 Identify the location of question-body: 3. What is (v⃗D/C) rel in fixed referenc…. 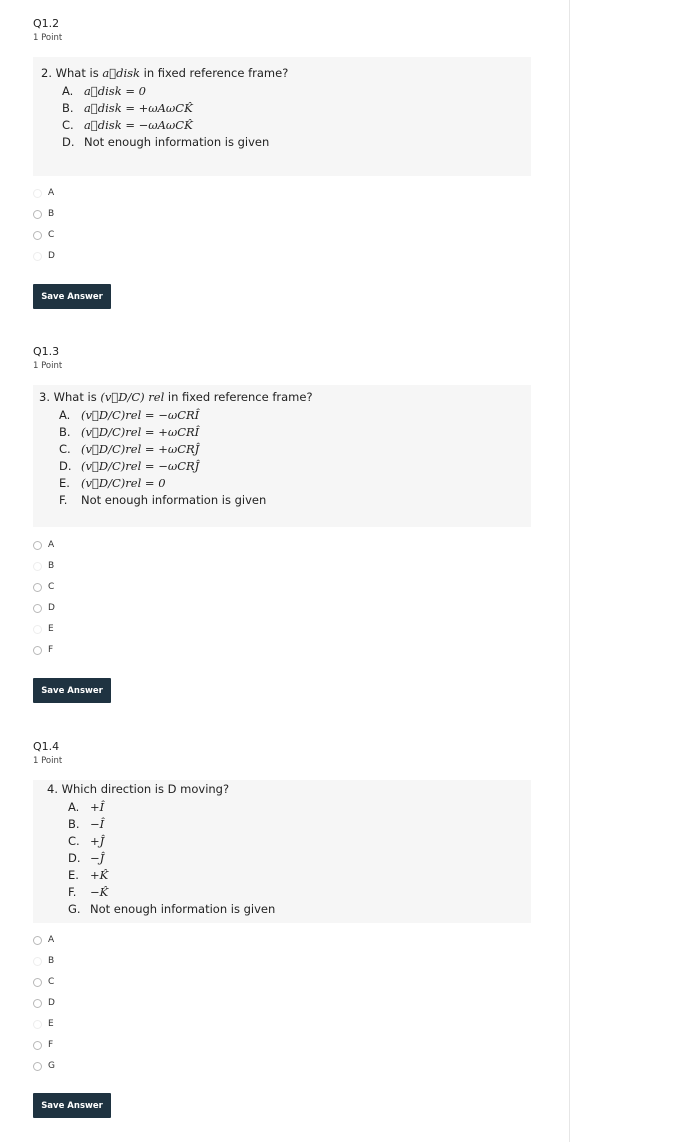
(282, 456).